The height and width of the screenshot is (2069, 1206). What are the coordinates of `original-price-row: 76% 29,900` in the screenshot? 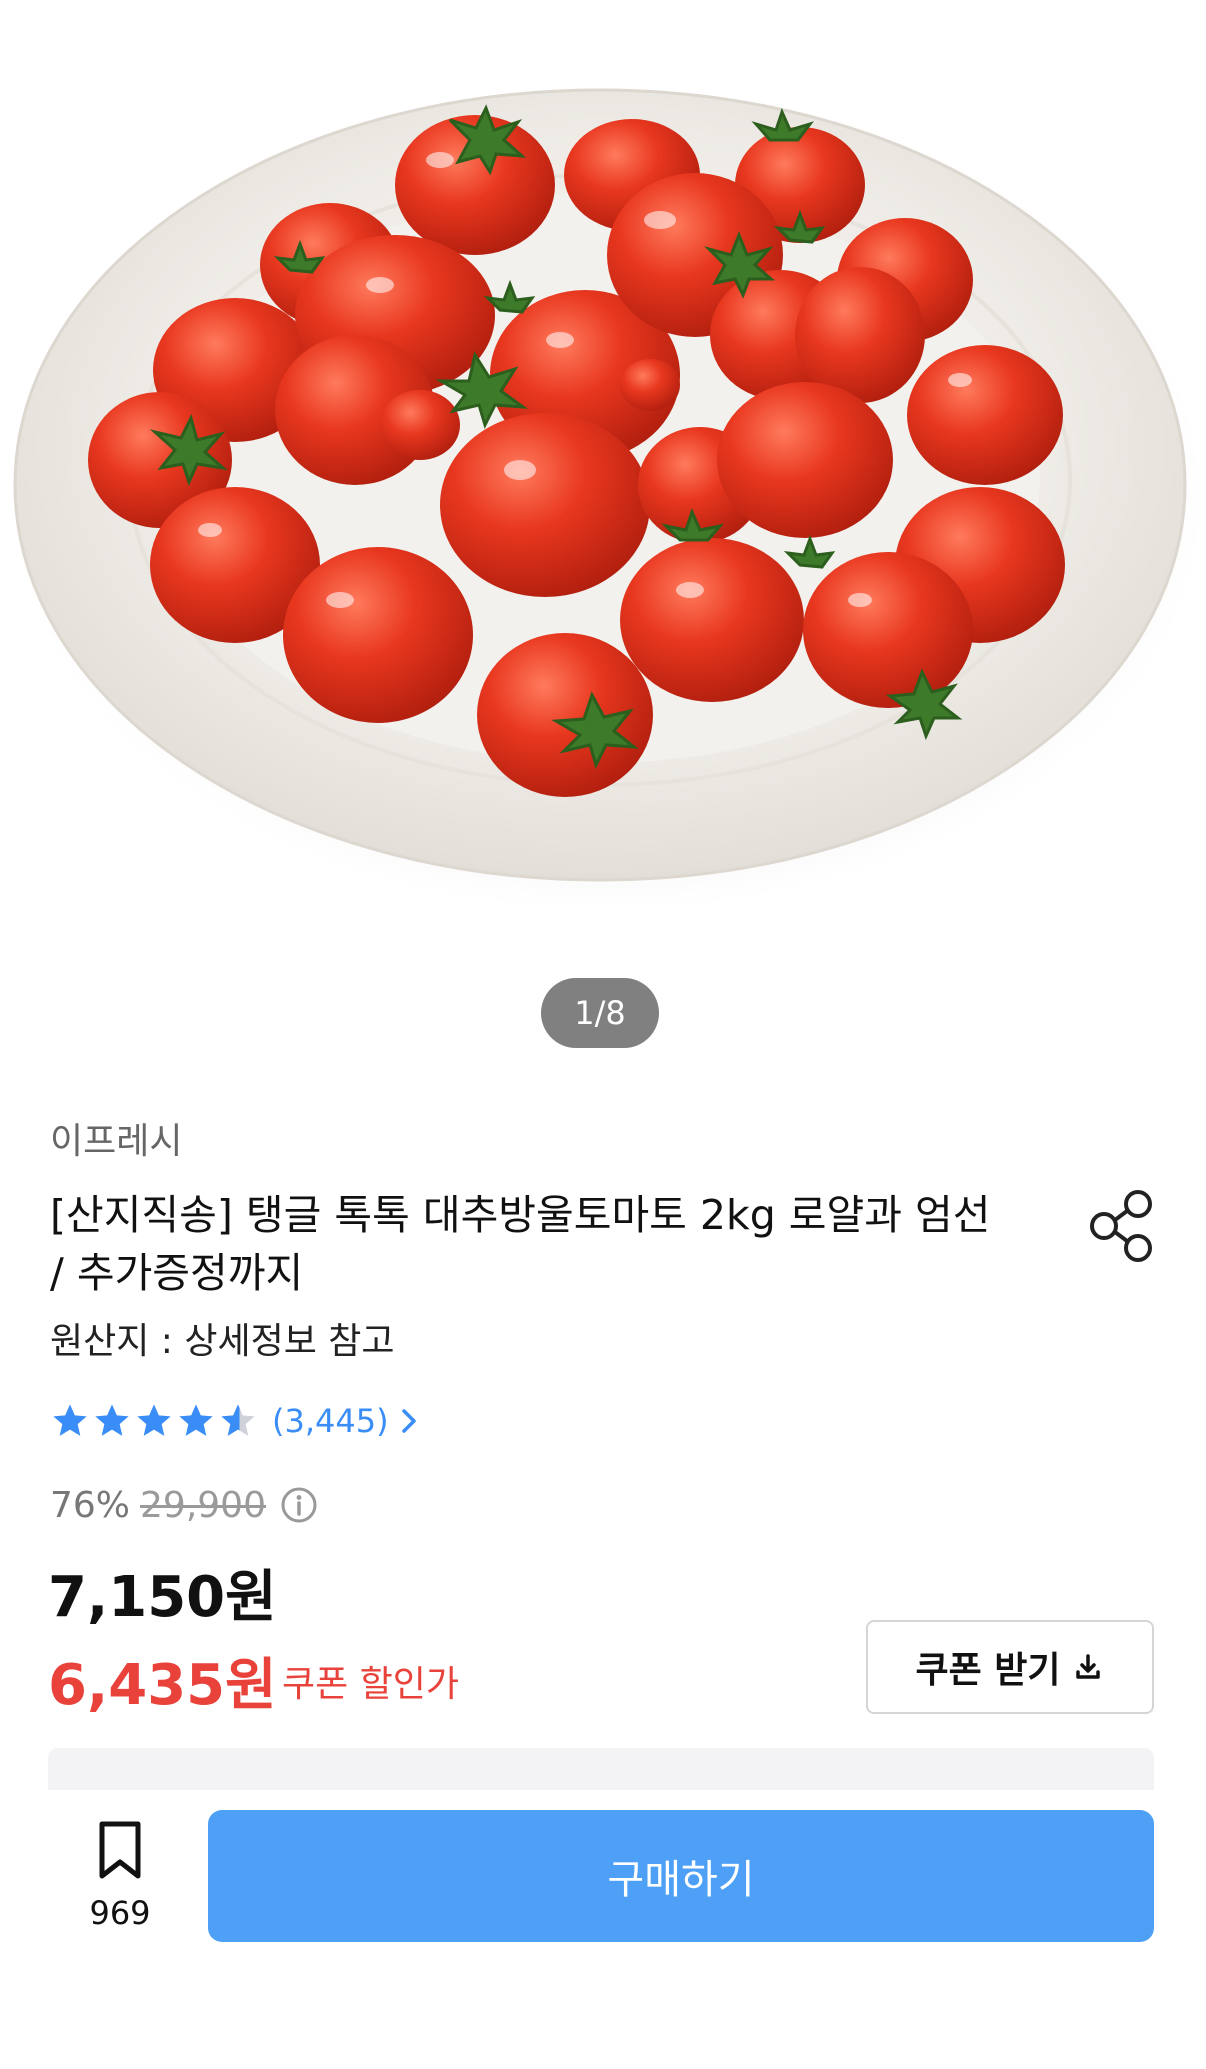 It's located at (184, 1505).